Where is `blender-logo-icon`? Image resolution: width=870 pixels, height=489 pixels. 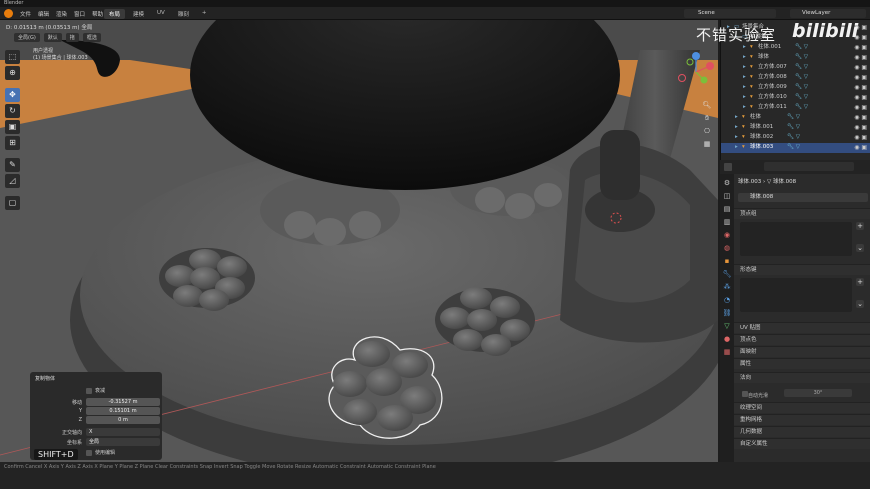
blender-logo-icon is located at coordinates (8, 13).